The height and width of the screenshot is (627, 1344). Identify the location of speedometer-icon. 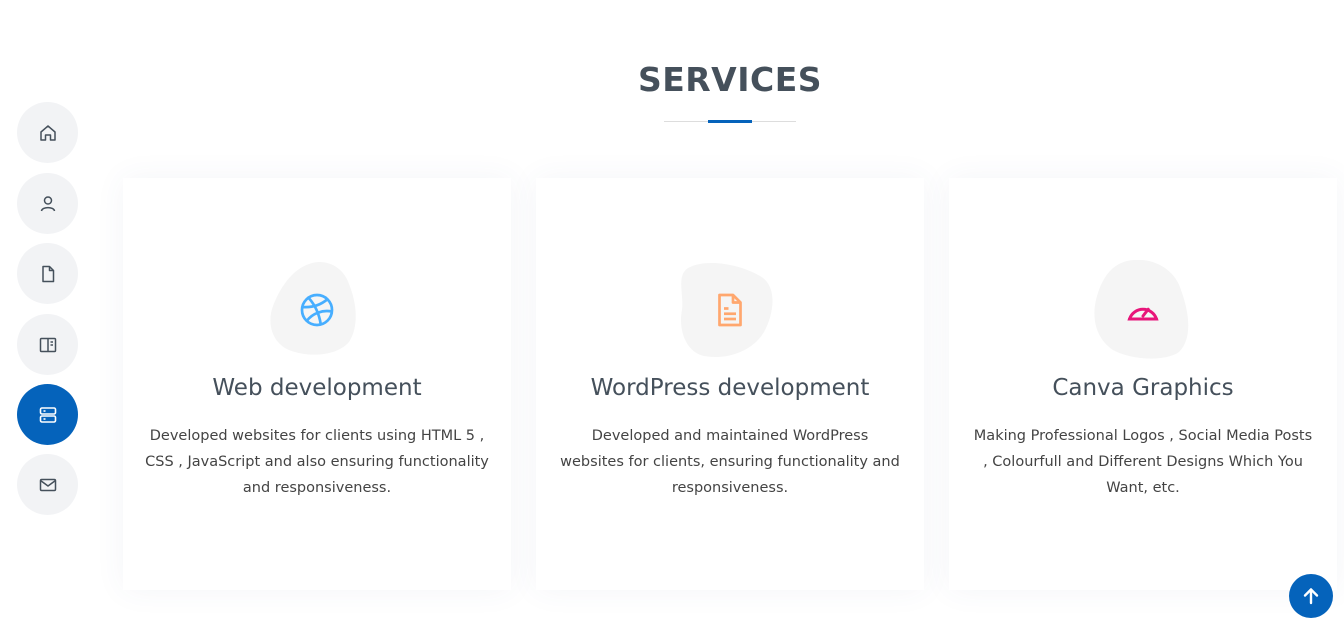
(1143, 314).